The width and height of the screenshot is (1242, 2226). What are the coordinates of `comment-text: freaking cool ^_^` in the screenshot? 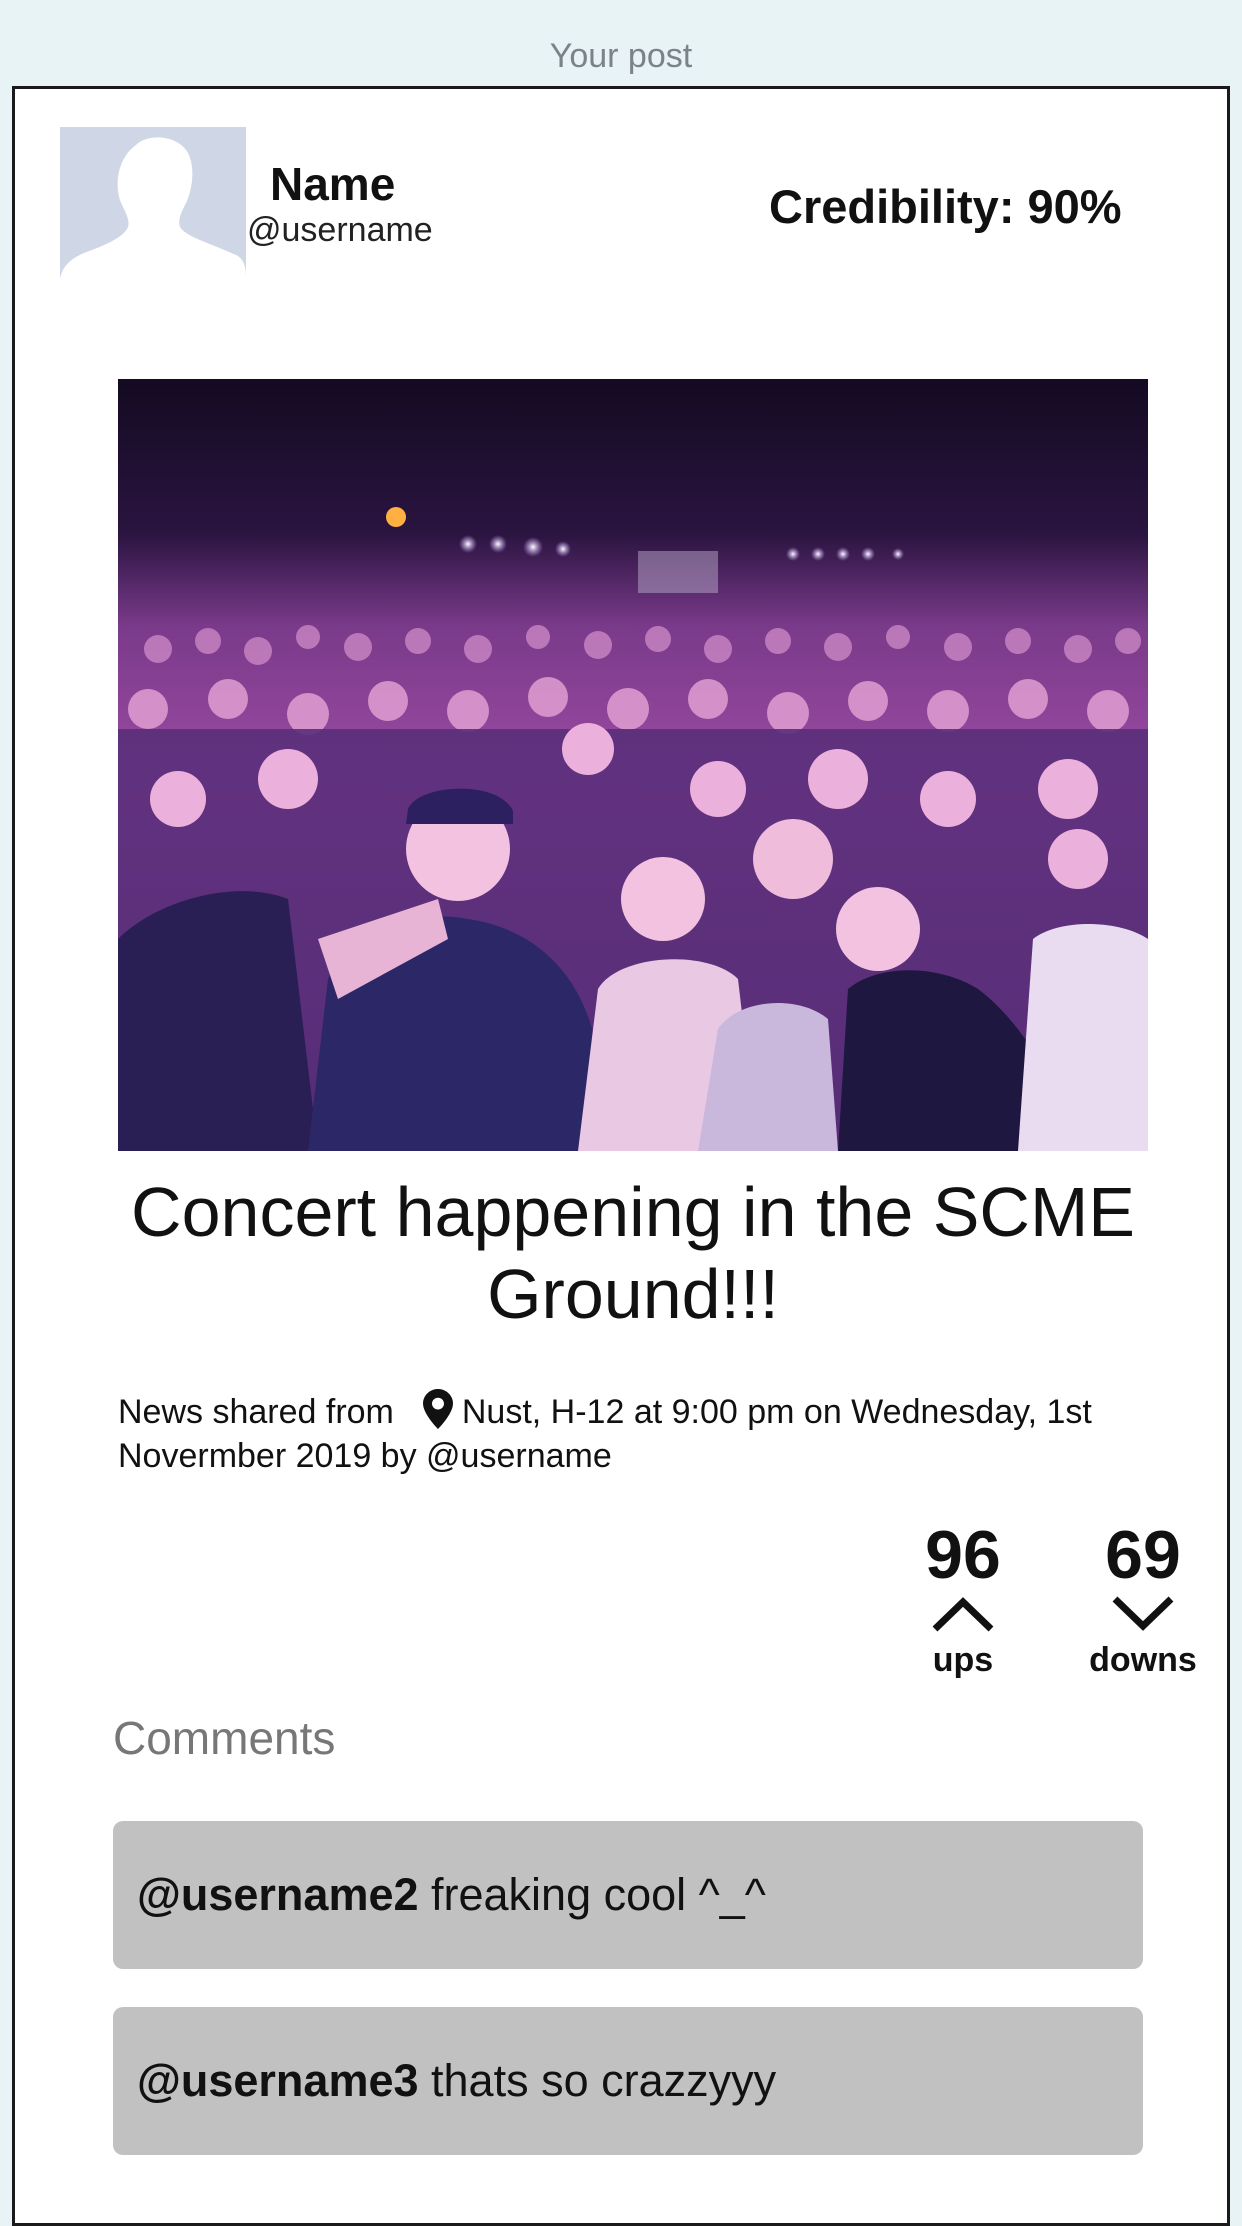 It's located at (592, 1894).